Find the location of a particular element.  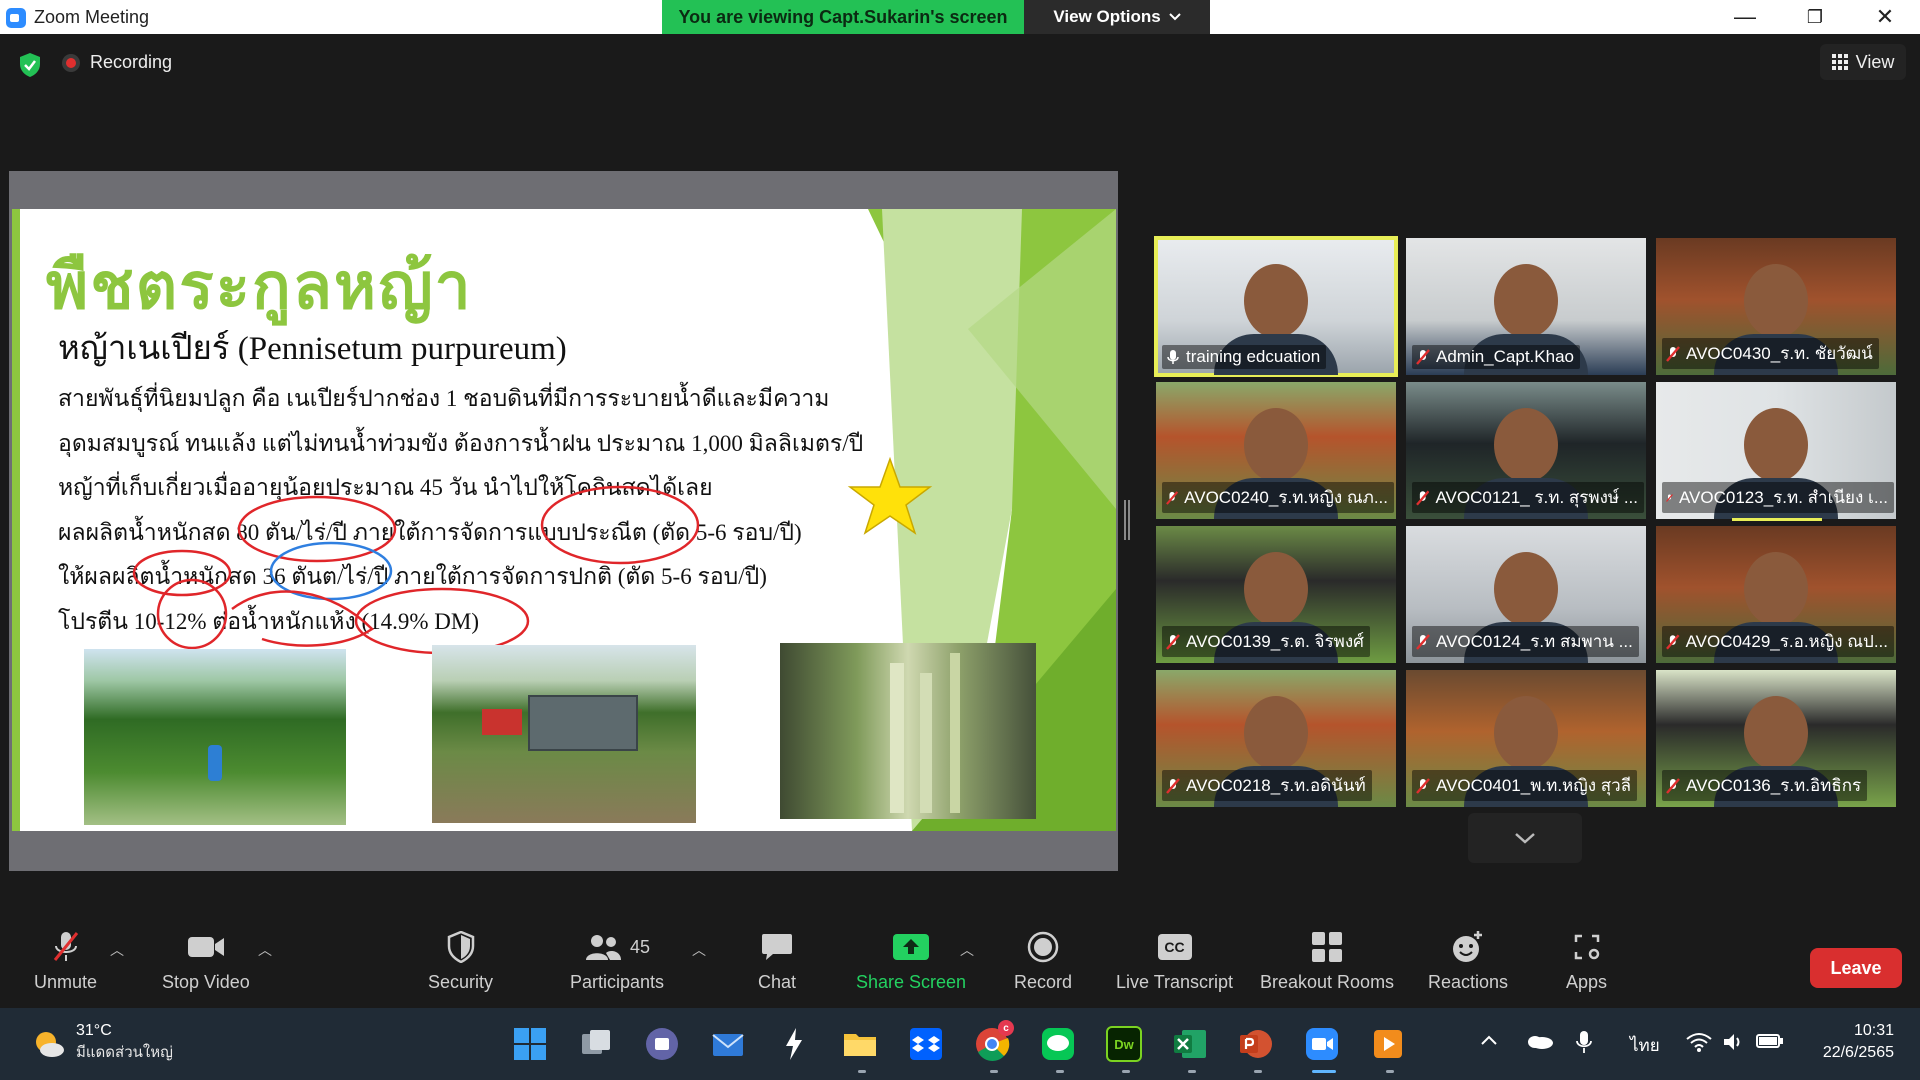

participants-button: 45 Participants is located at coordinates (617, 961).